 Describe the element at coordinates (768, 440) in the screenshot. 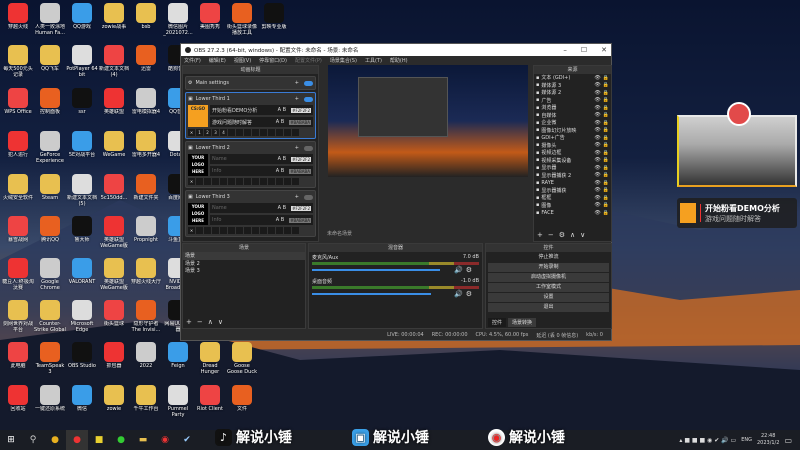

I see `clock: 22:48 2023/1/2` at that location.